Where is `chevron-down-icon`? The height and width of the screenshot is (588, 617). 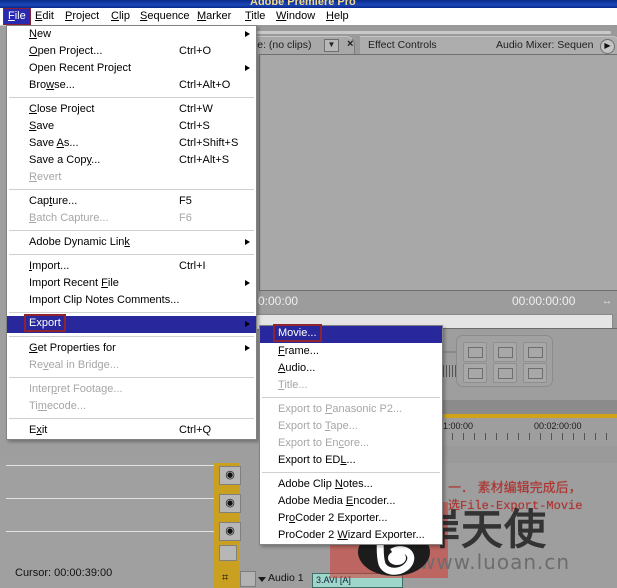 chevron-down-icon is located at coordinates (262, 579).